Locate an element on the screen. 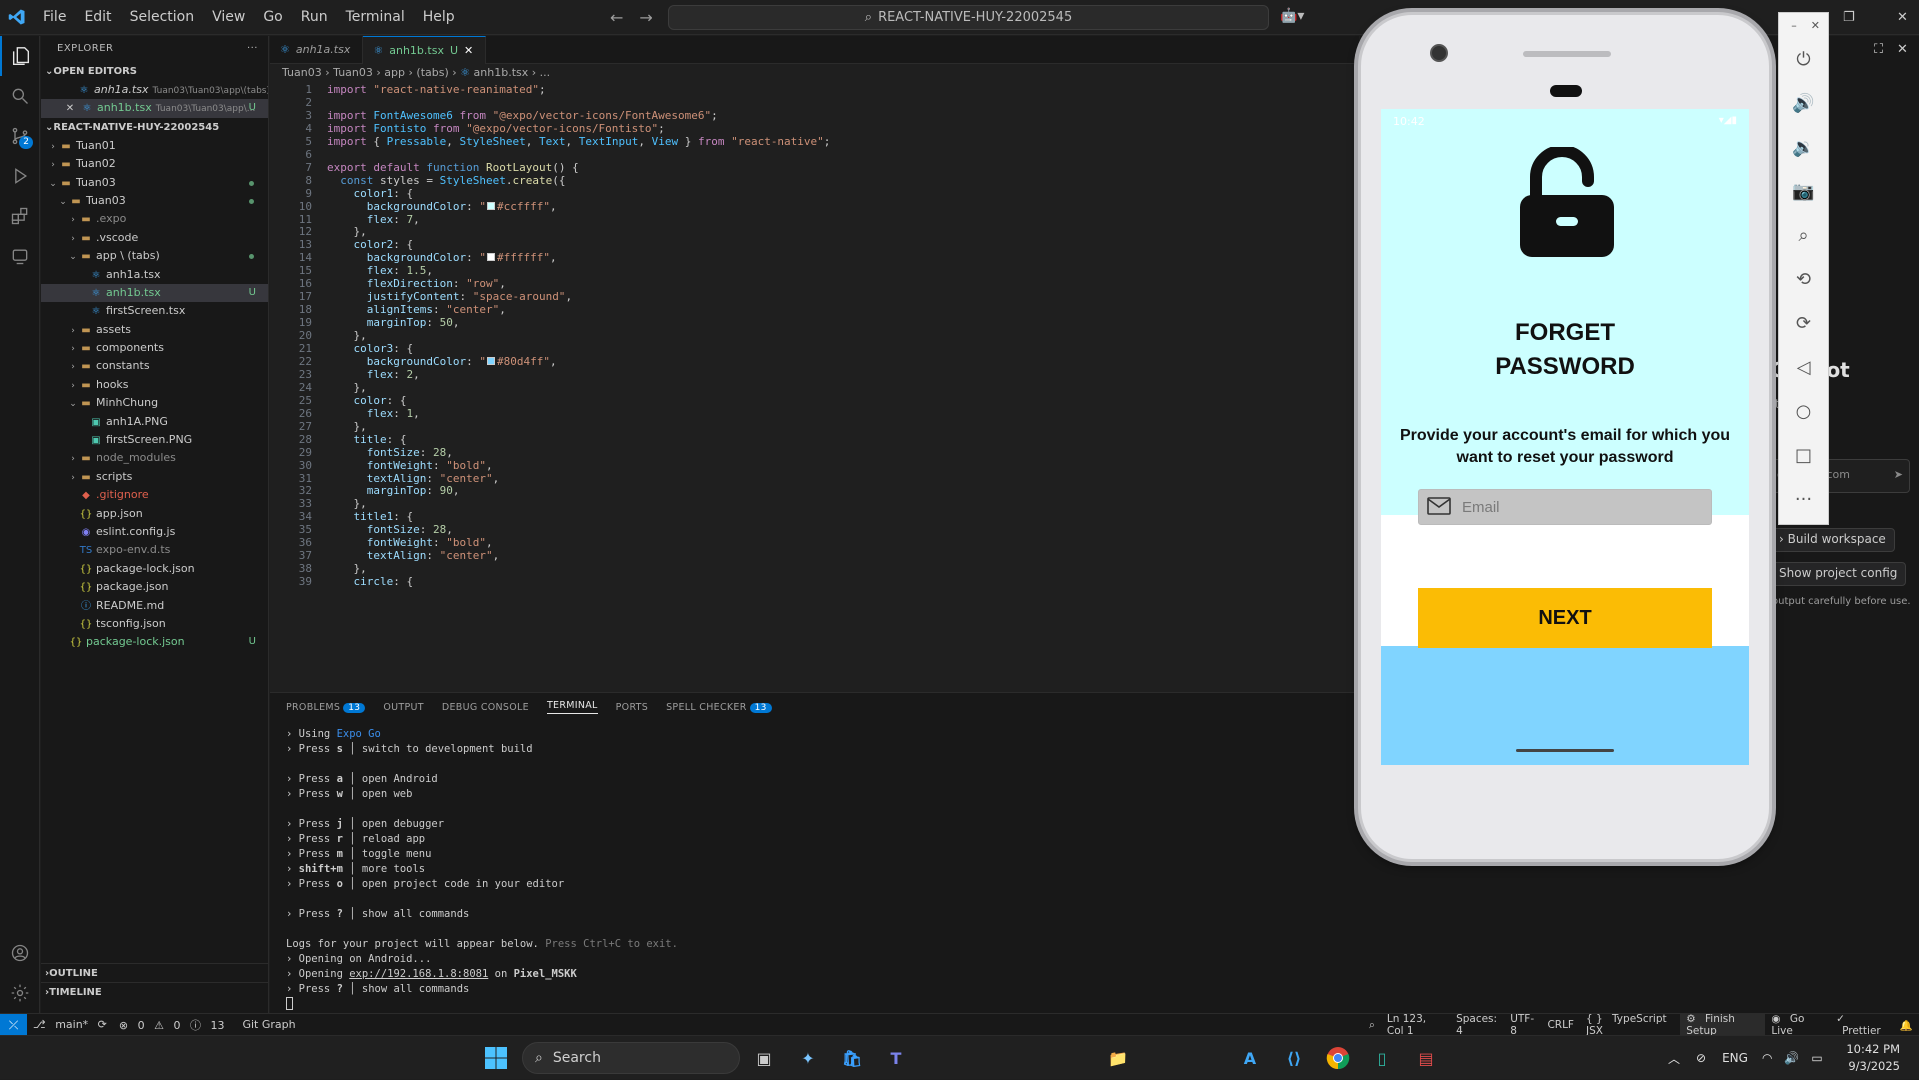  back-icon: ◁ is located at coordinates (1803, 367).